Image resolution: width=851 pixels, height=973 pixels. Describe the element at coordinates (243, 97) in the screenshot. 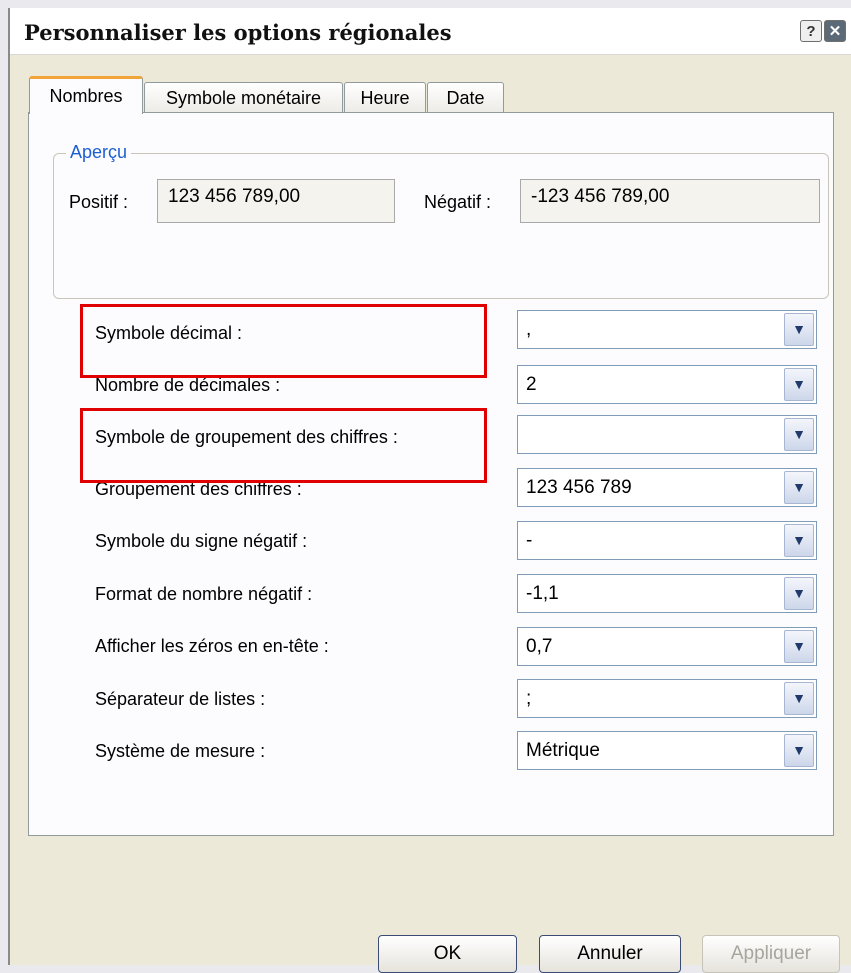

I see `tab-symbole-monetaire: Symbole monétaire` at that location.